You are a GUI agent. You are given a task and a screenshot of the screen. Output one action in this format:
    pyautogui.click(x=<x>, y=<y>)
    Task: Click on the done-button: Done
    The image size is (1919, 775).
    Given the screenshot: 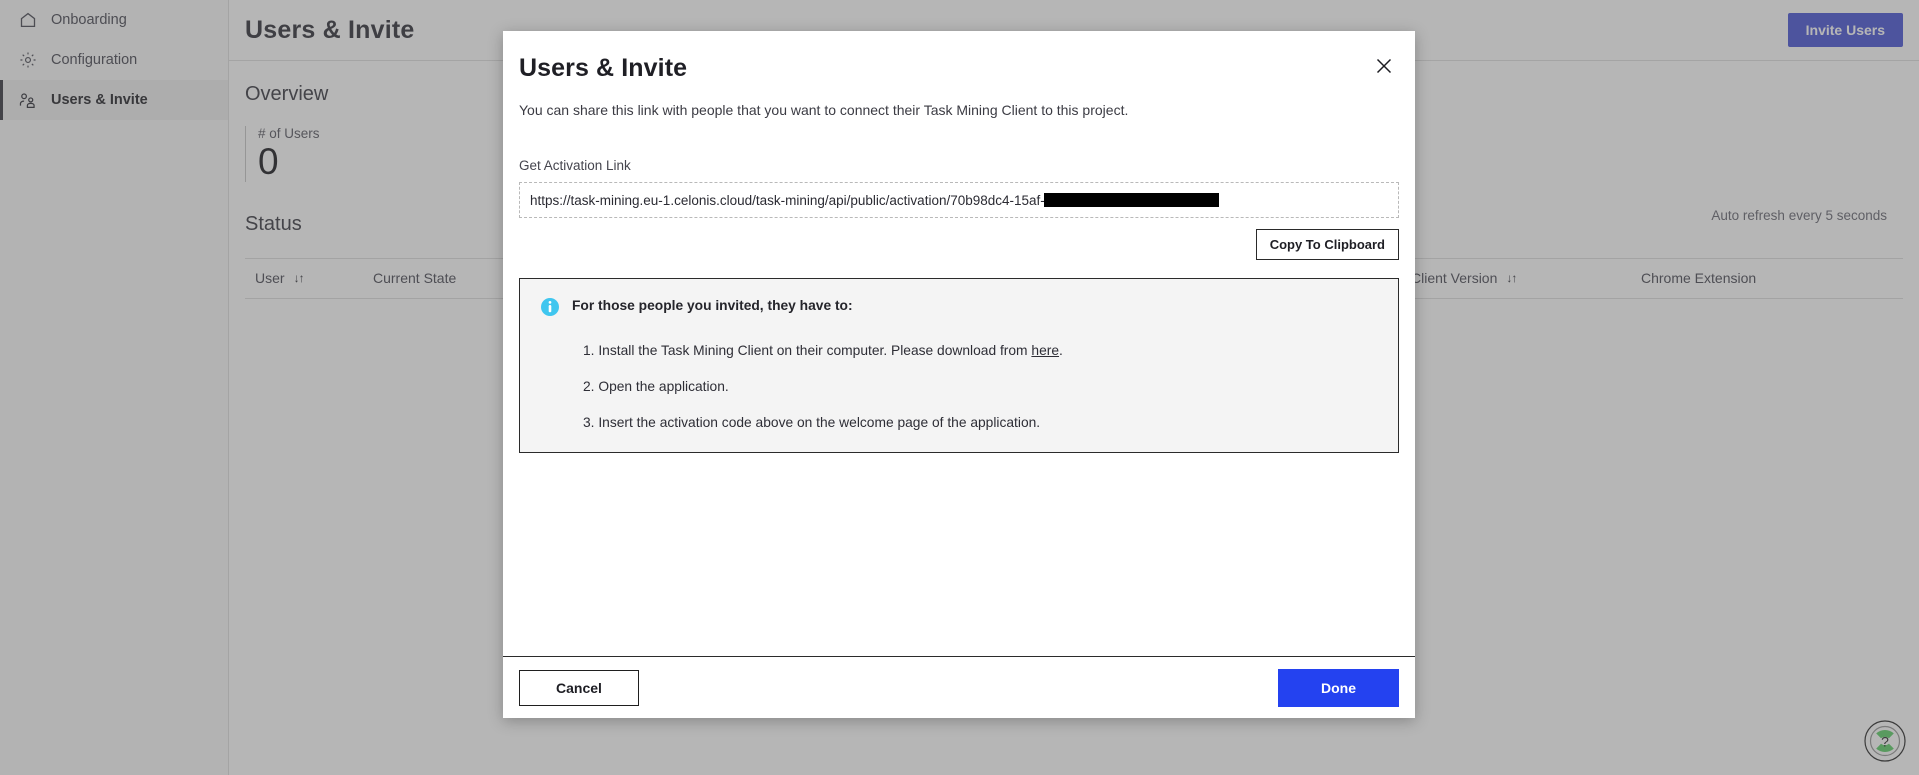 What is the action you would take?
    pyautogui.click(x=1338, y=687)
    